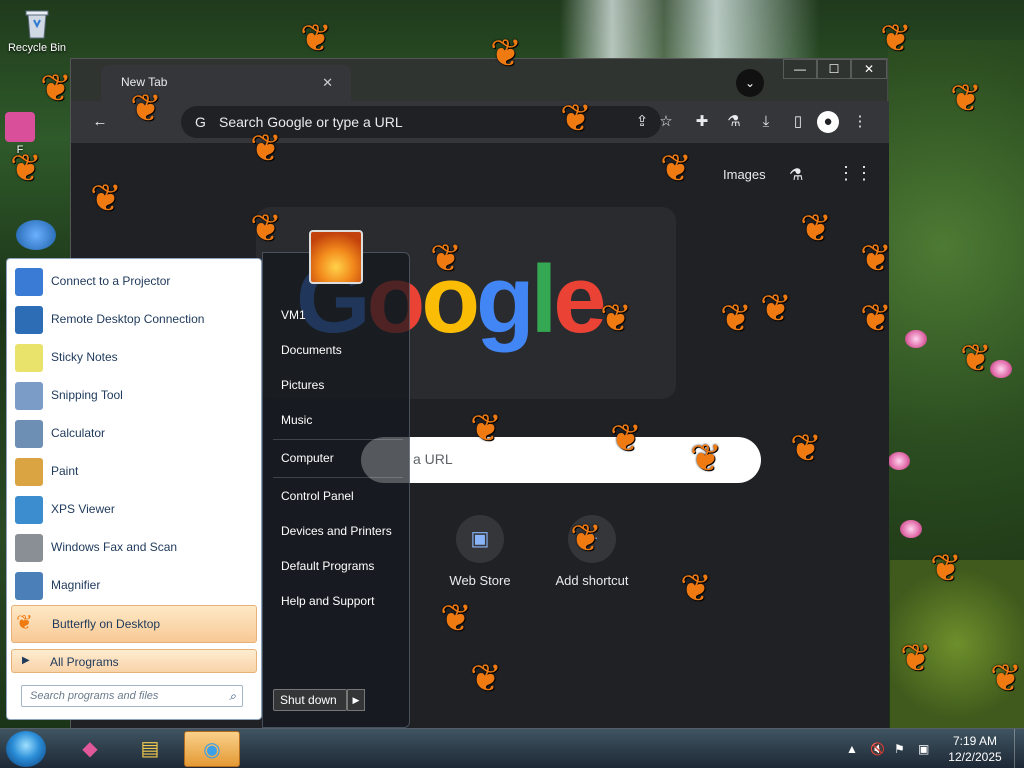 The height and width of the screenshot is (768, 1024). I want to click on clock: 7:19 AM 12/2/2025, so click(975, 749).